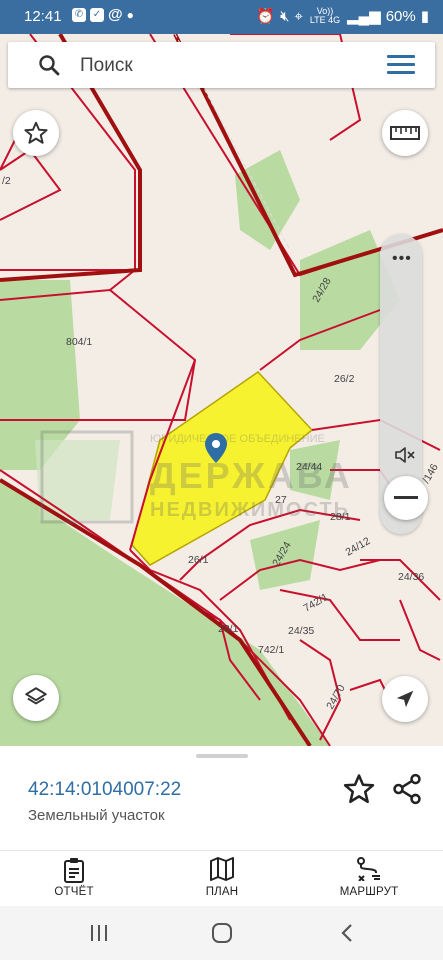 This screenshot has width=443, height=960. Describe the element at coordinates (402, 259) in the screenshot. I see `more-dots-icon: •••` at that location.